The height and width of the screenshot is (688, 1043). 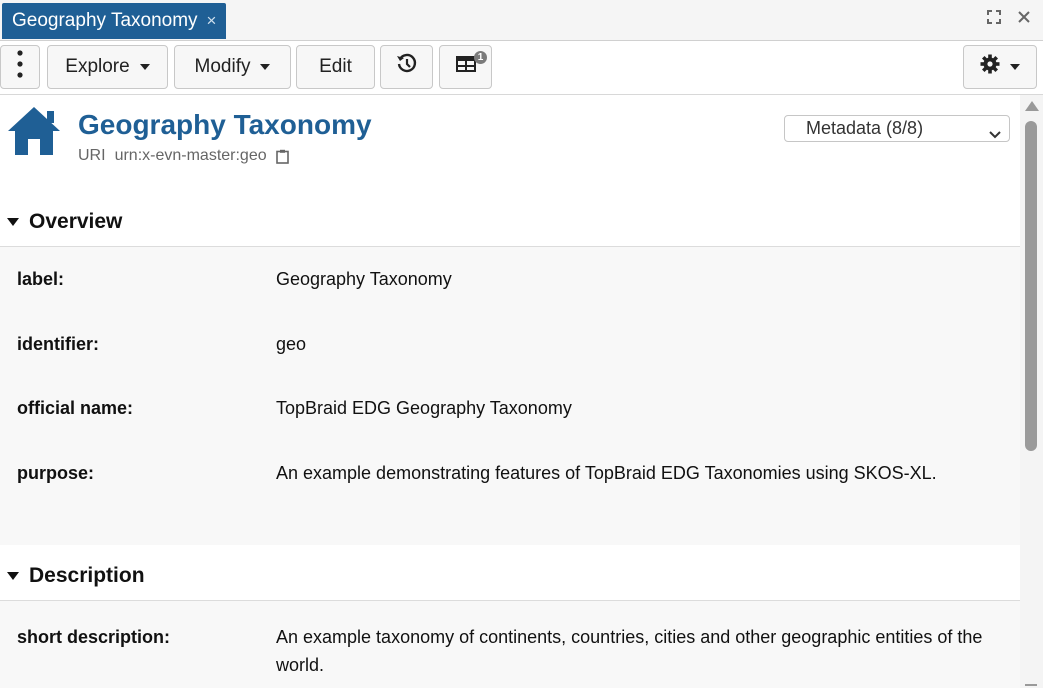 I want to click on table-view-button: 1, so click(x=465, y=67).